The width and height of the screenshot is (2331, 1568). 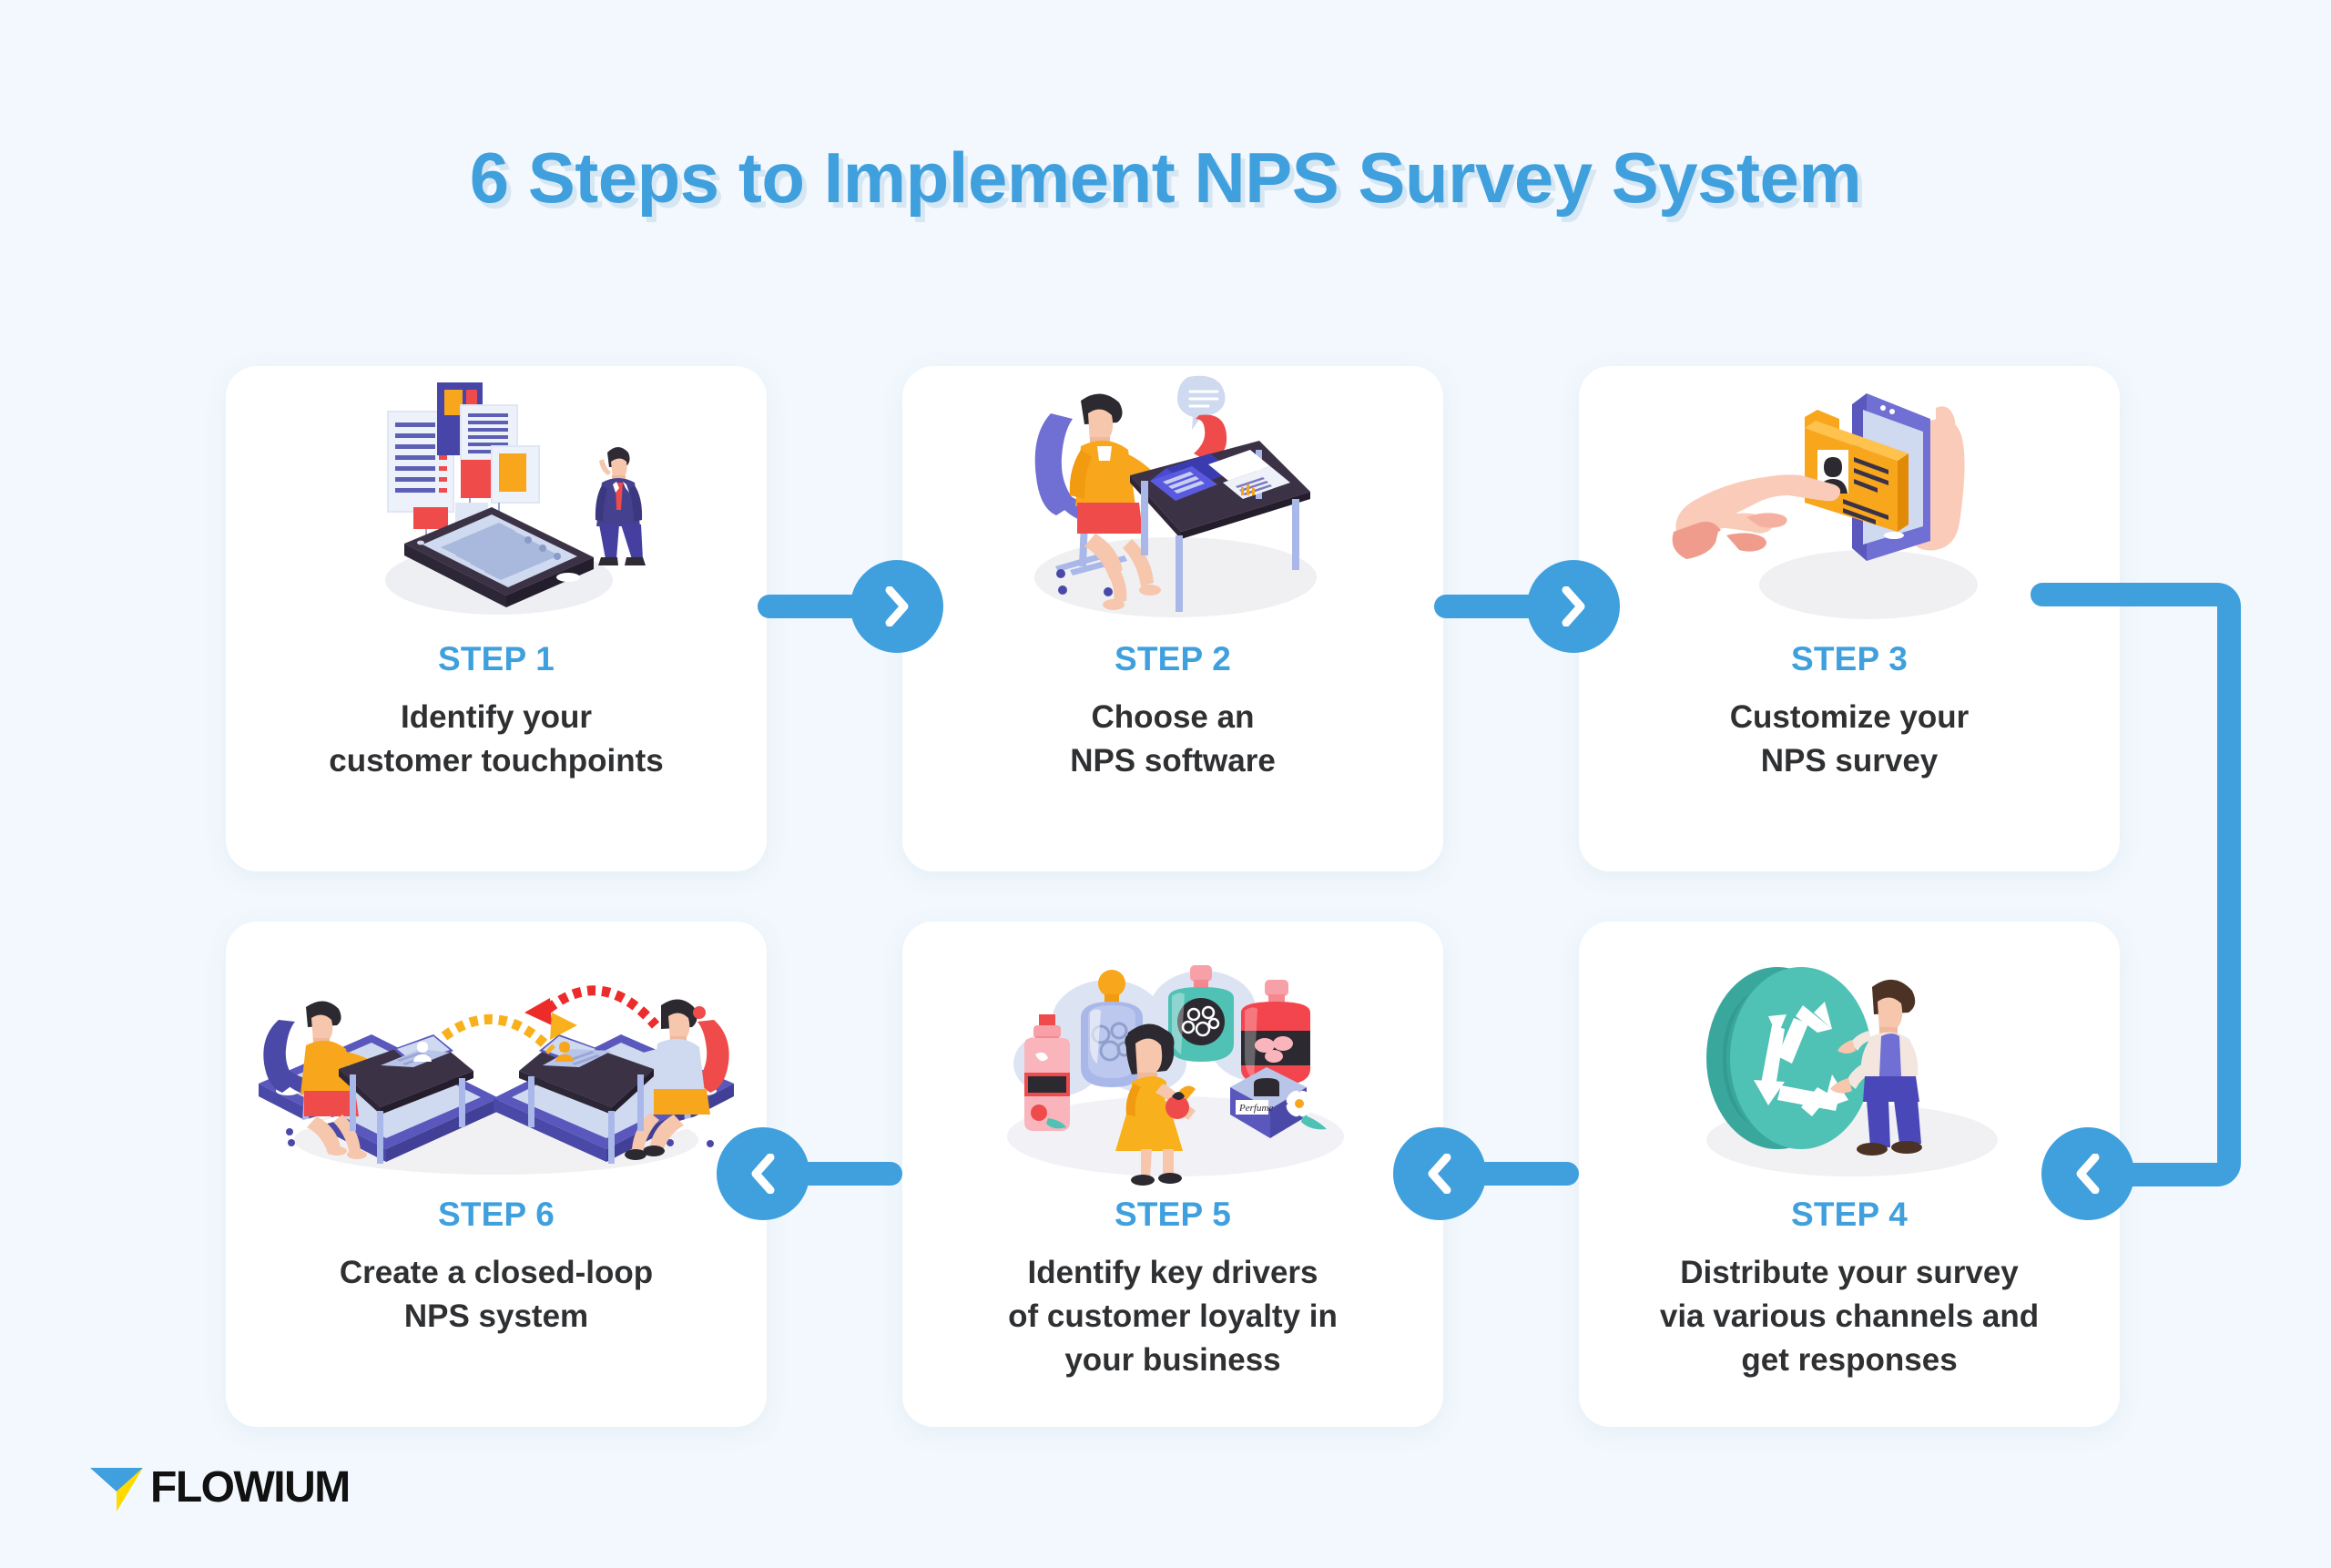 I want to click on step-1-illustration, so click(x=496, y=503).